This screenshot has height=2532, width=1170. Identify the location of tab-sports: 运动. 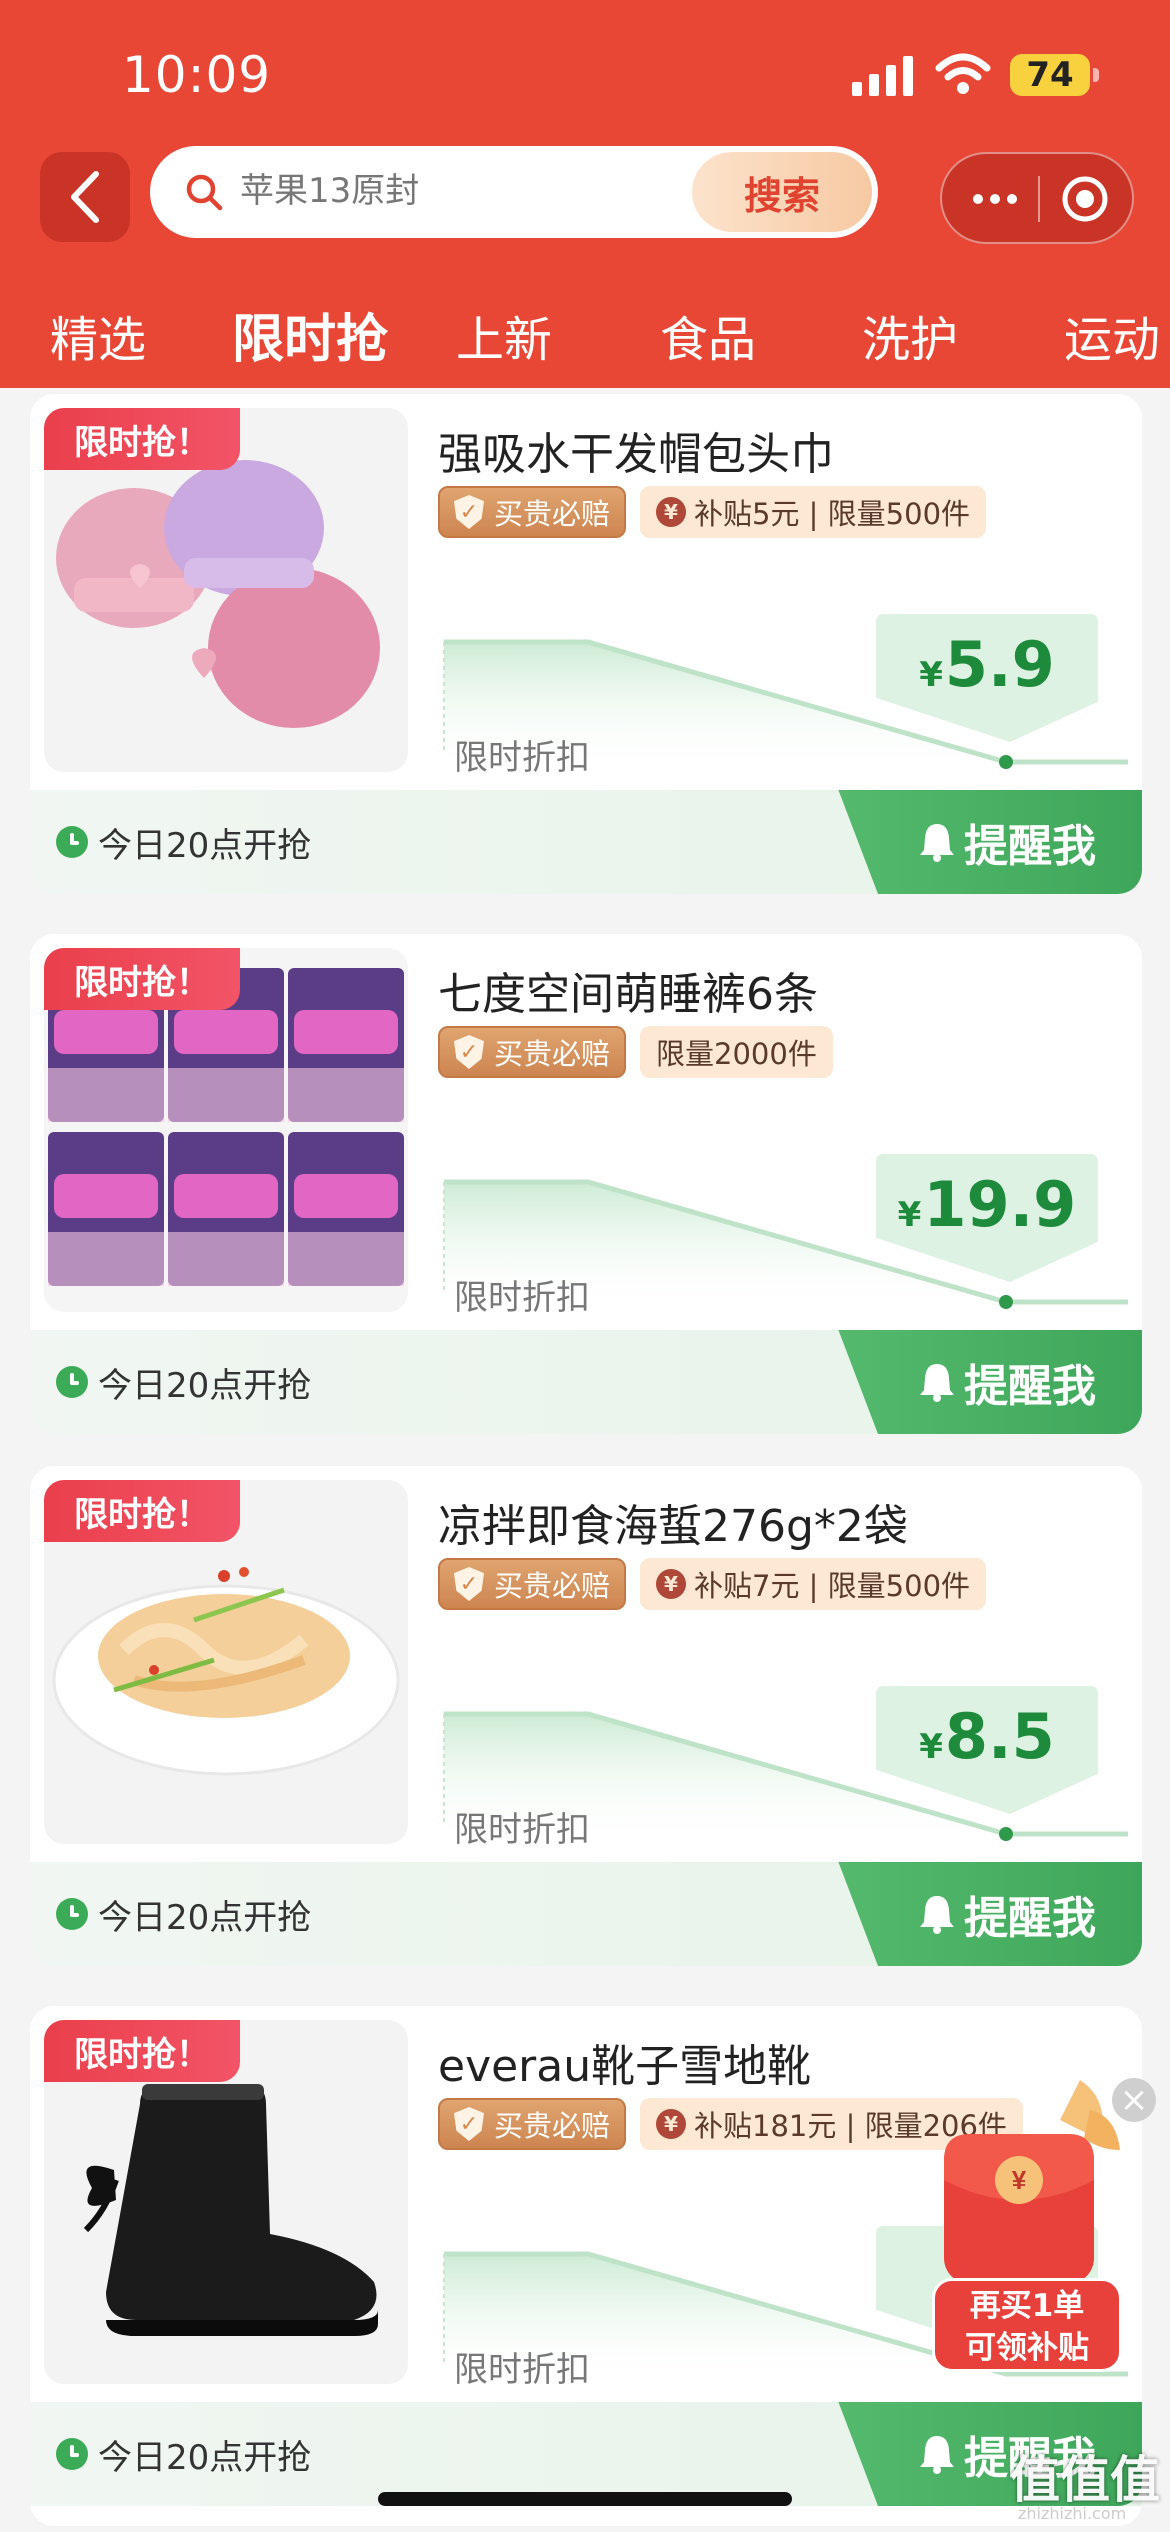
(1112, 340).